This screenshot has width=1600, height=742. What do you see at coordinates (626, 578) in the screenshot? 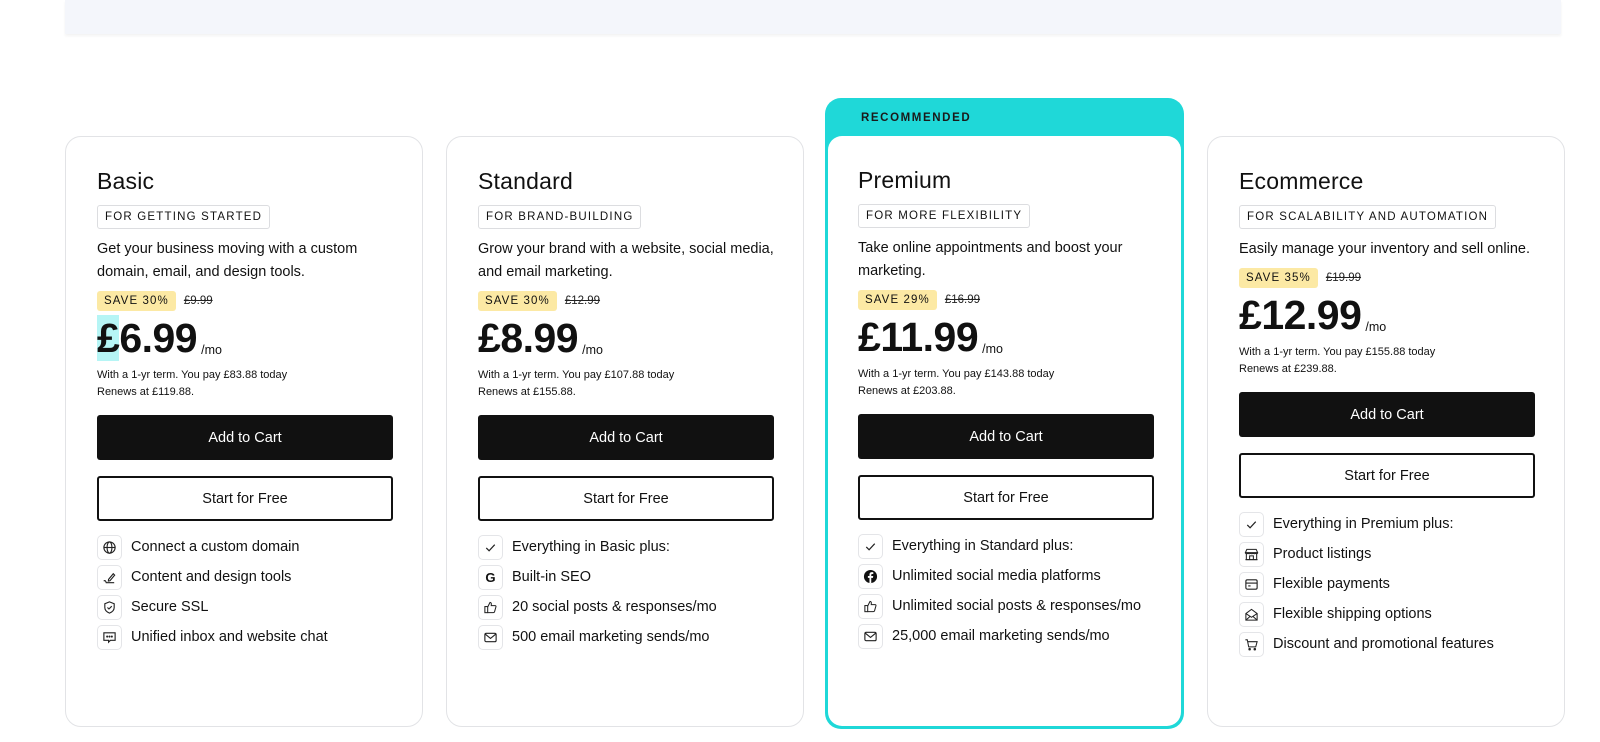
I see `feature-item: G Built-in SEO` at bounding box center [626, 578].